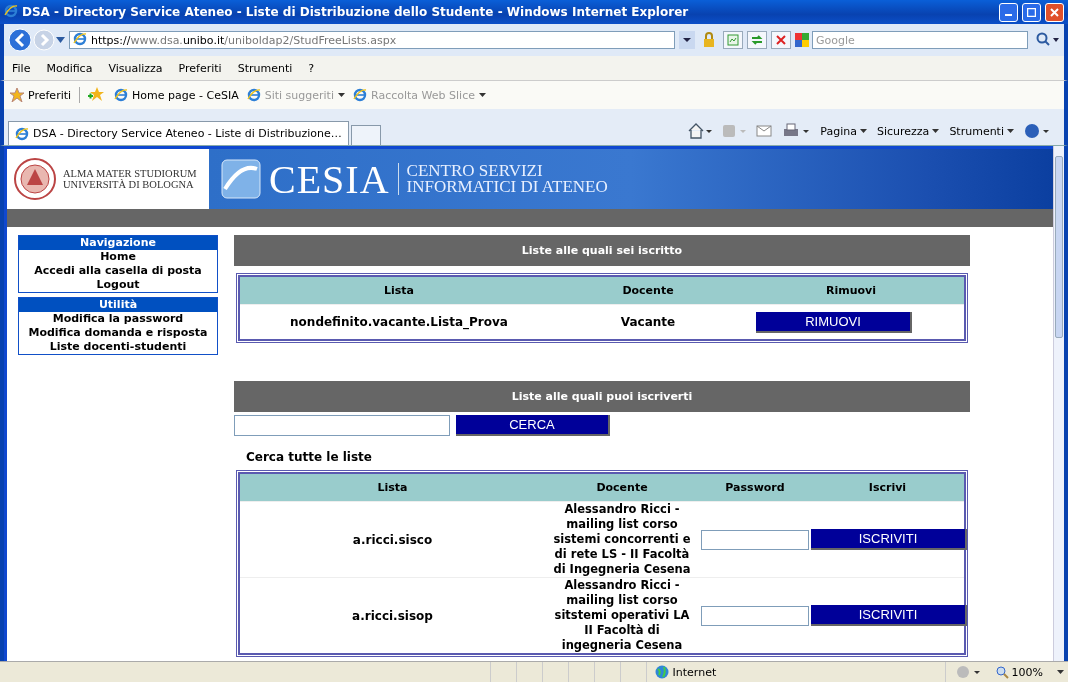  What do you see at coordinates (311, 68) in the screenshot?
I see `menu-item: ?` at bounding box center [311, 68].